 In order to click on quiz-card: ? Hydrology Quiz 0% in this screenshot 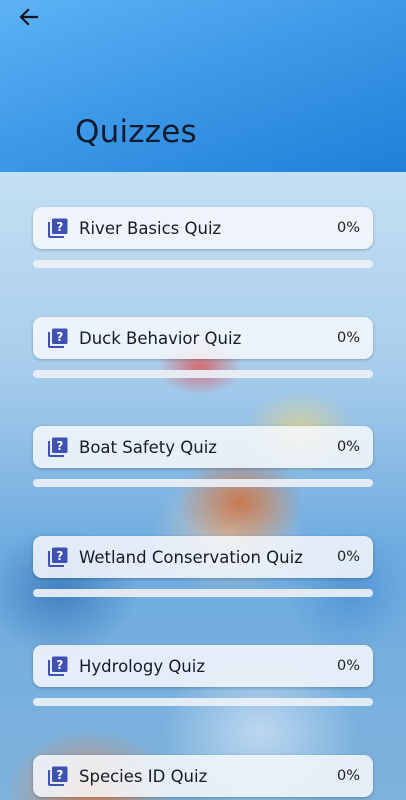, I will do `click(203, 666)`.